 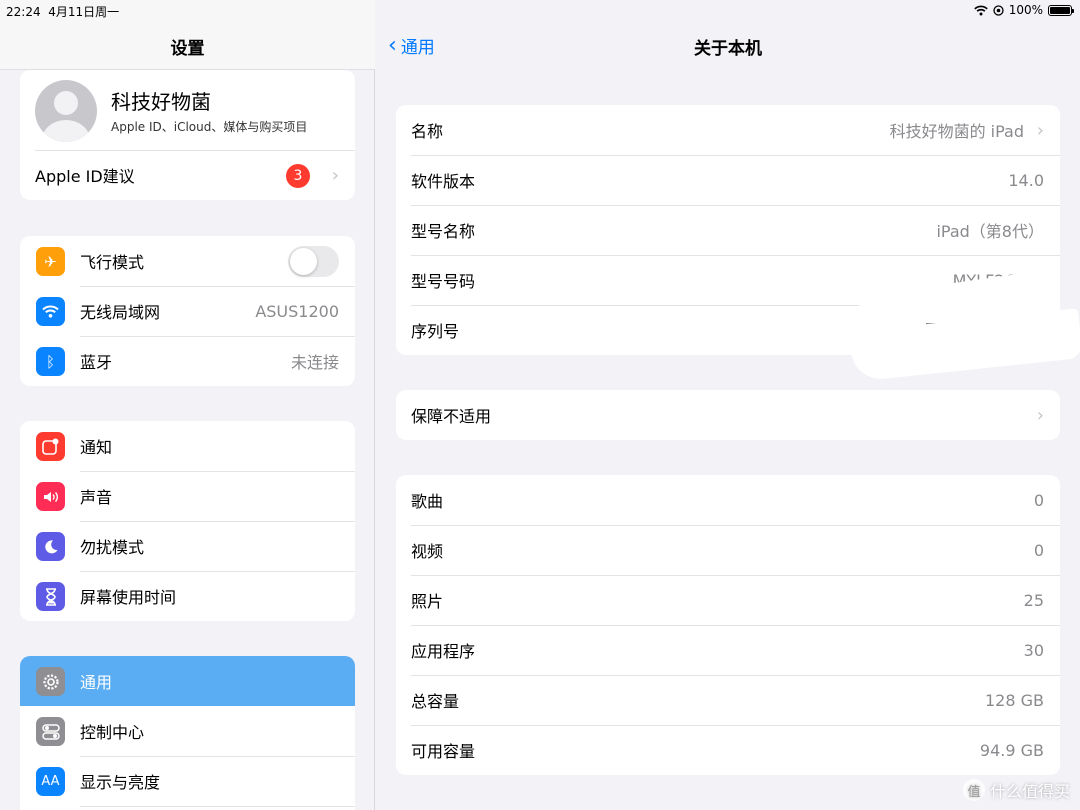 What do you see at coordinates (443, 751) in the screenshot?
I see `stat-label: 可用容量` at bounding box center [443, 751].